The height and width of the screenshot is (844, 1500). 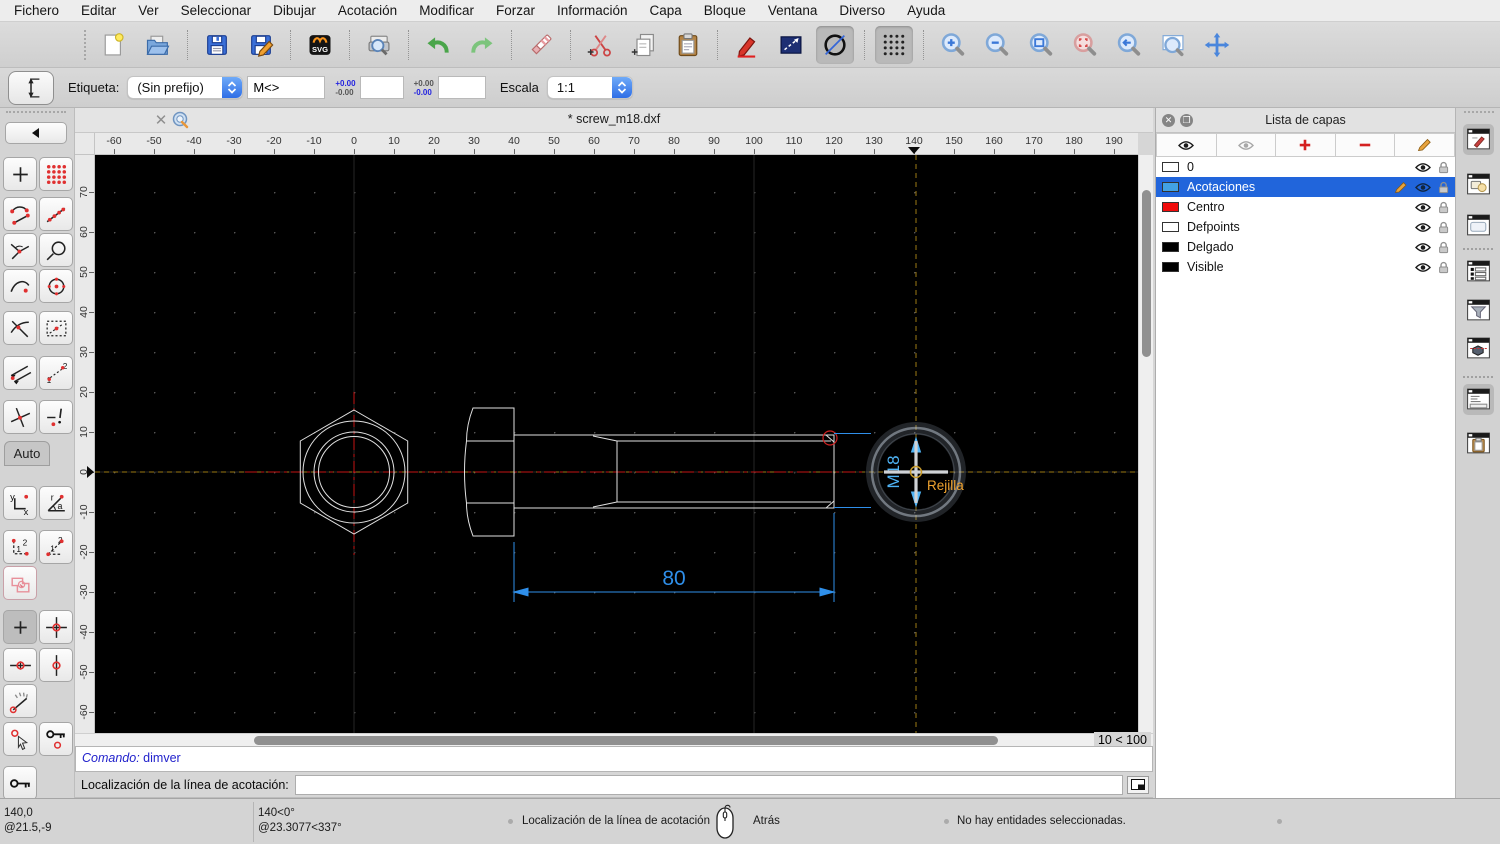 What do you see at coordinates (862, 10) in the screenshot?
I see `menu-diverso: Diverso` at bounding box center [862, 10].